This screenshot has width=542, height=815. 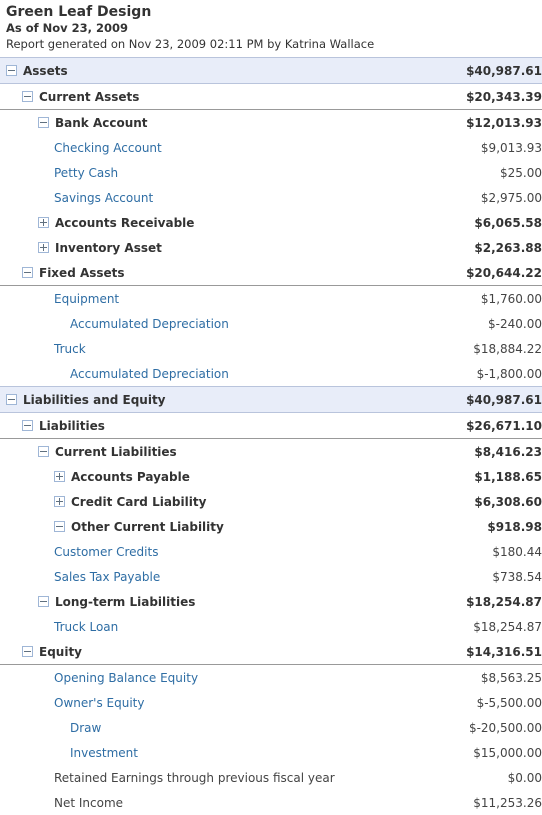 I want to click on row-label-wrap: Owner's Equity, so click(x=211, y=703).